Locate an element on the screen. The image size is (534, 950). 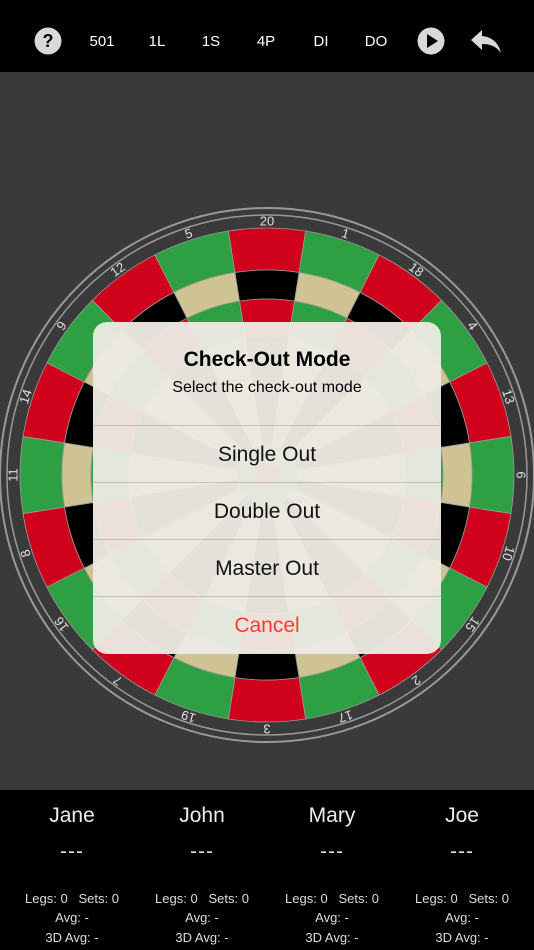
legs-button: 1L is located at coordinates (157, 42).